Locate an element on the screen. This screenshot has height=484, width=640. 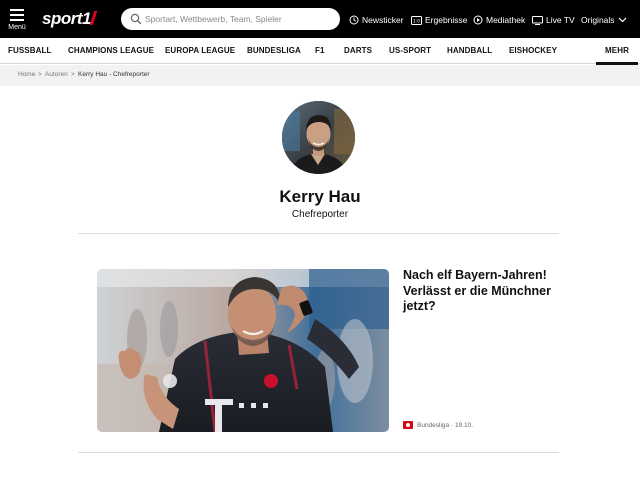
svg-text: 1:0 is located at coordinates (416, 20).